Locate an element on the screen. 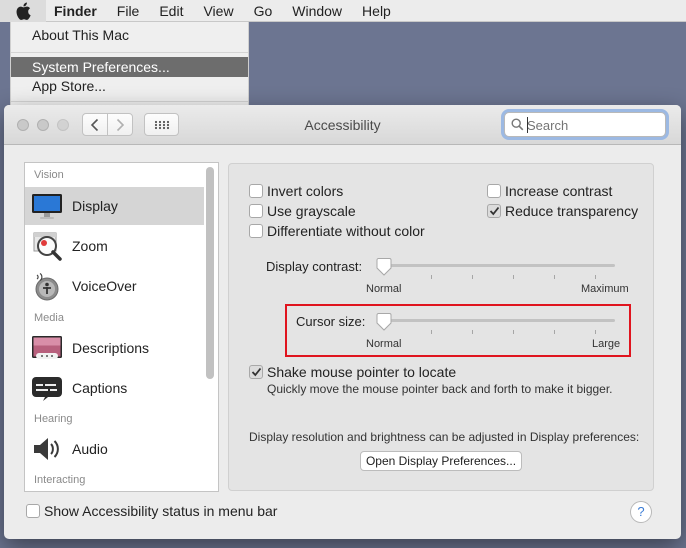  menu-view: View is located at coordinates (218, 11).